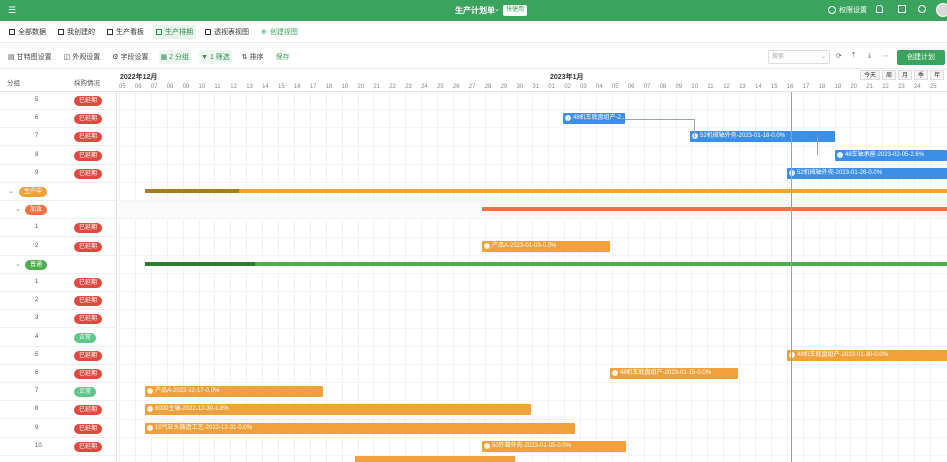 This screenshot has height=462, width=947. I want to click on table-row: 4 正常, so click(58, 338).